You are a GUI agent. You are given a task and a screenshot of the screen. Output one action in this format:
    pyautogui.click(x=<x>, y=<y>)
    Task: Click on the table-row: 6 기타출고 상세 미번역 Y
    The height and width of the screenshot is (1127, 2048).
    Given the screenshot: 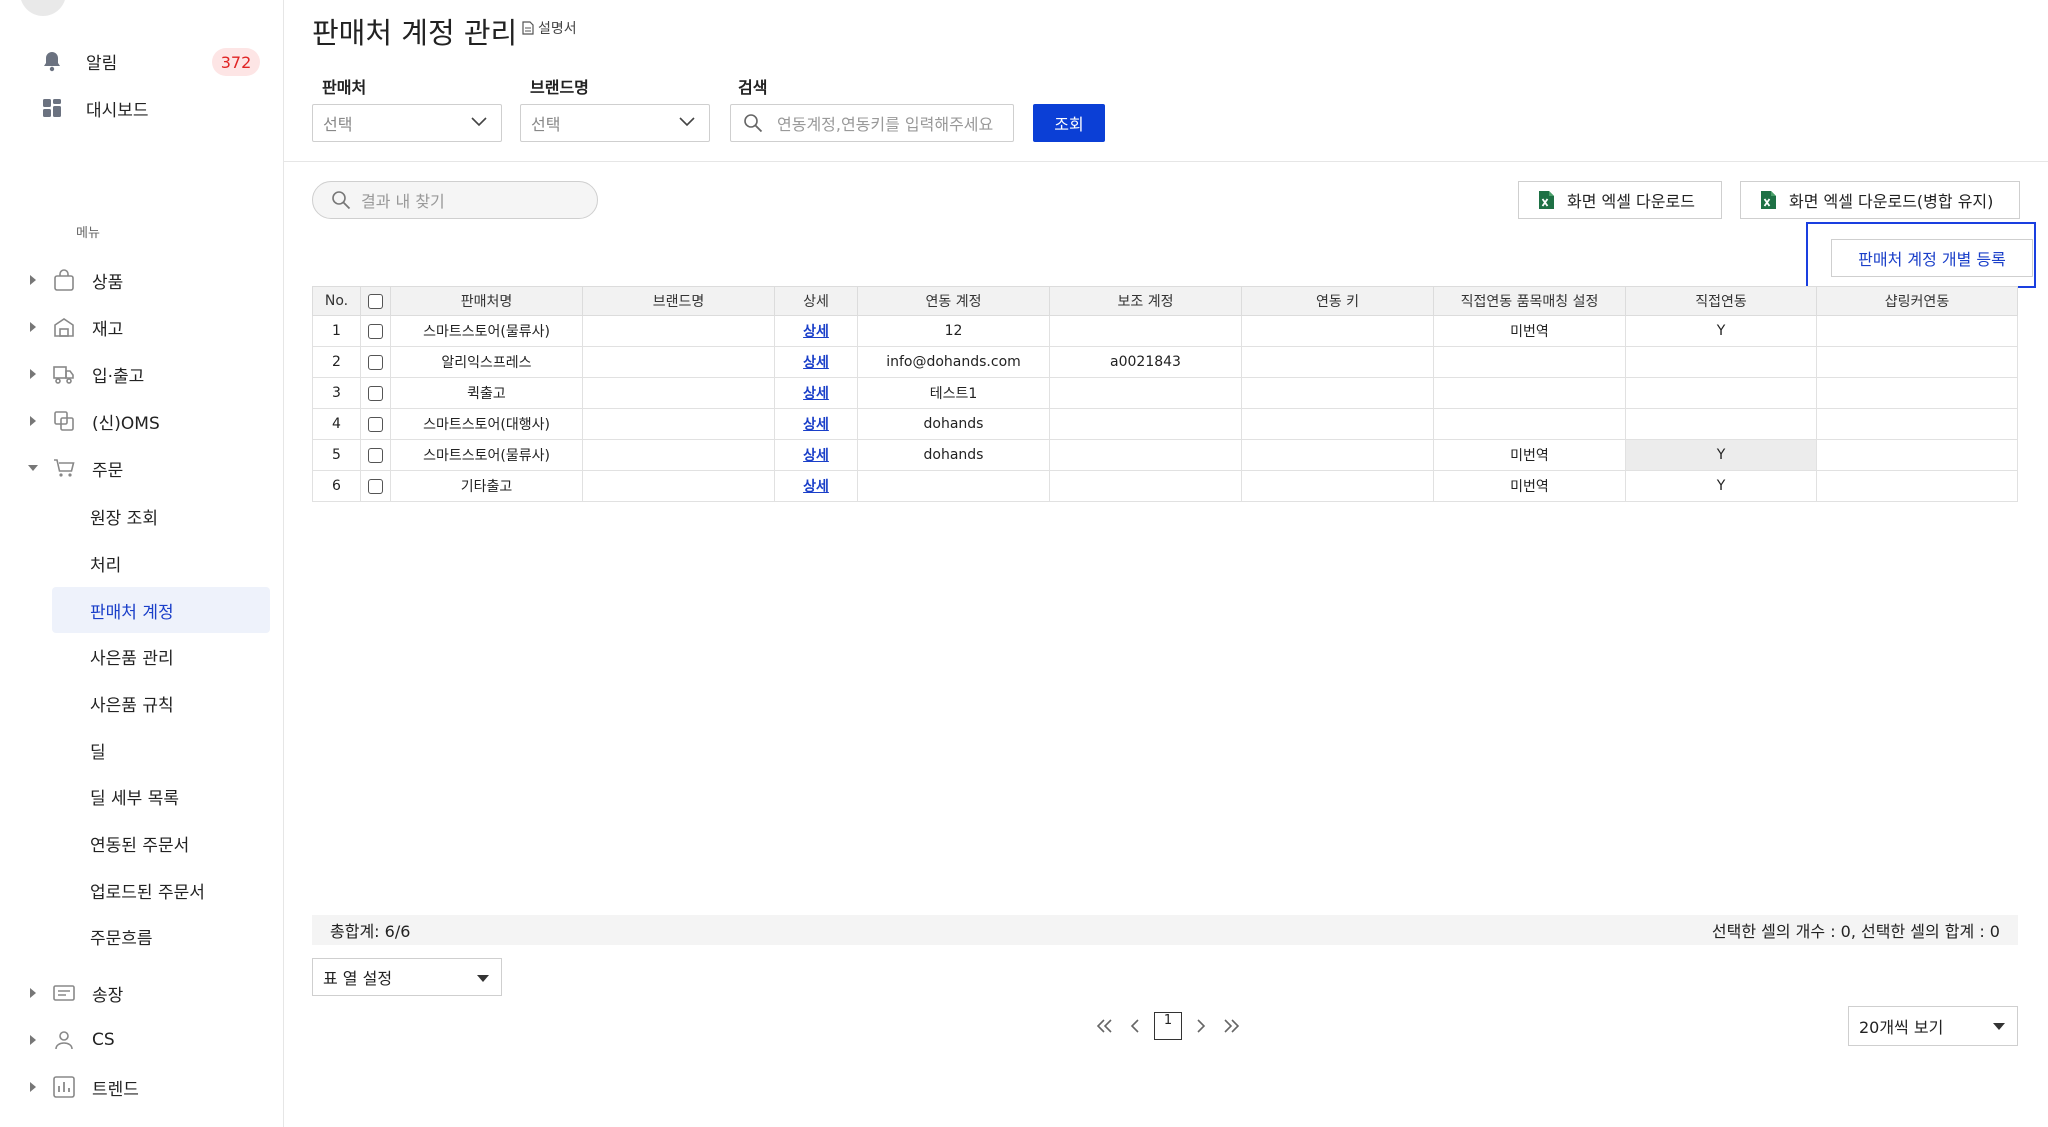 What is the action you would take?
    pyautogui.click(x=1165, y=486)
    